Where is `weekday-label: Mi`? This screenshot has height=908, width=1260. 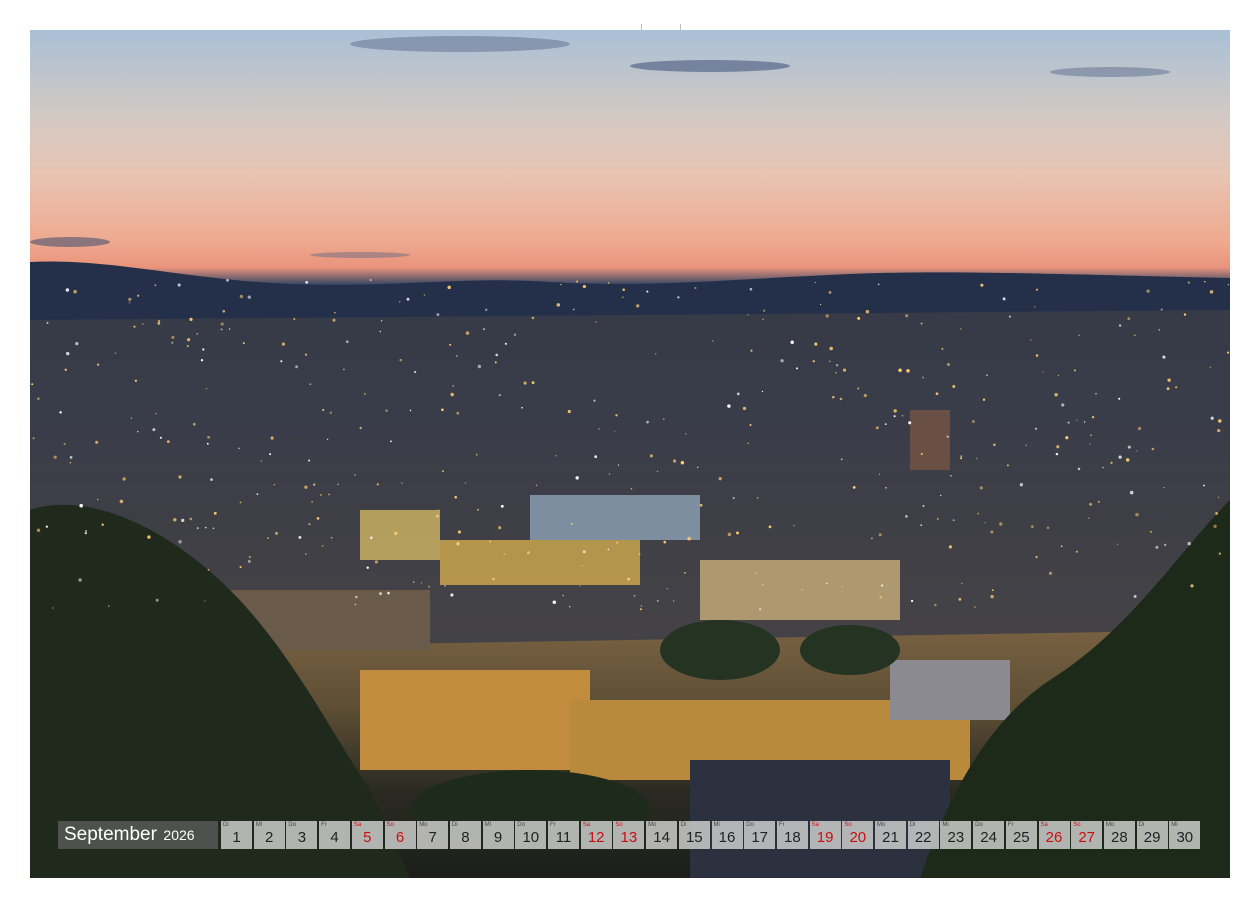
weekday-label: Mi is located at coordinates (487, 825).